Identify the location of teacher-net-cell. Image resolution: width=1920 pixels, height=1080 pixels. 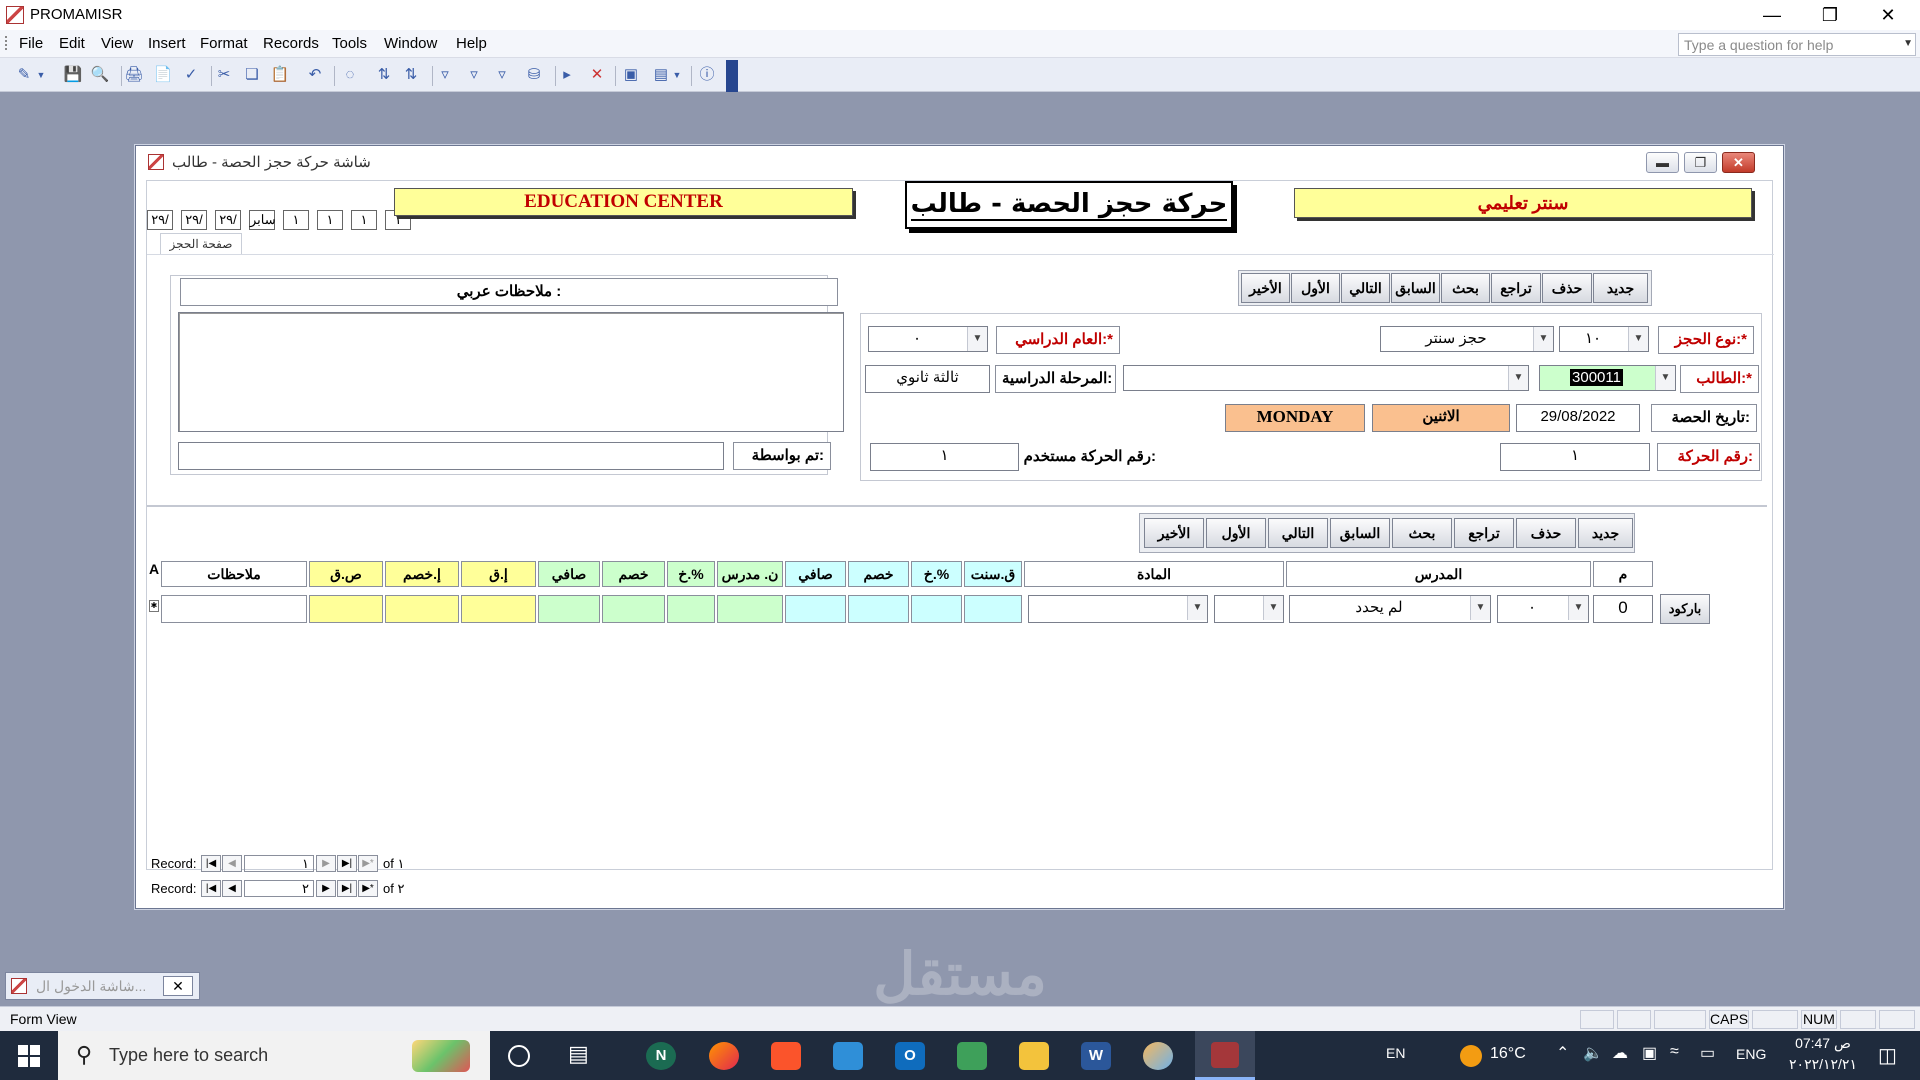
(569, 609).